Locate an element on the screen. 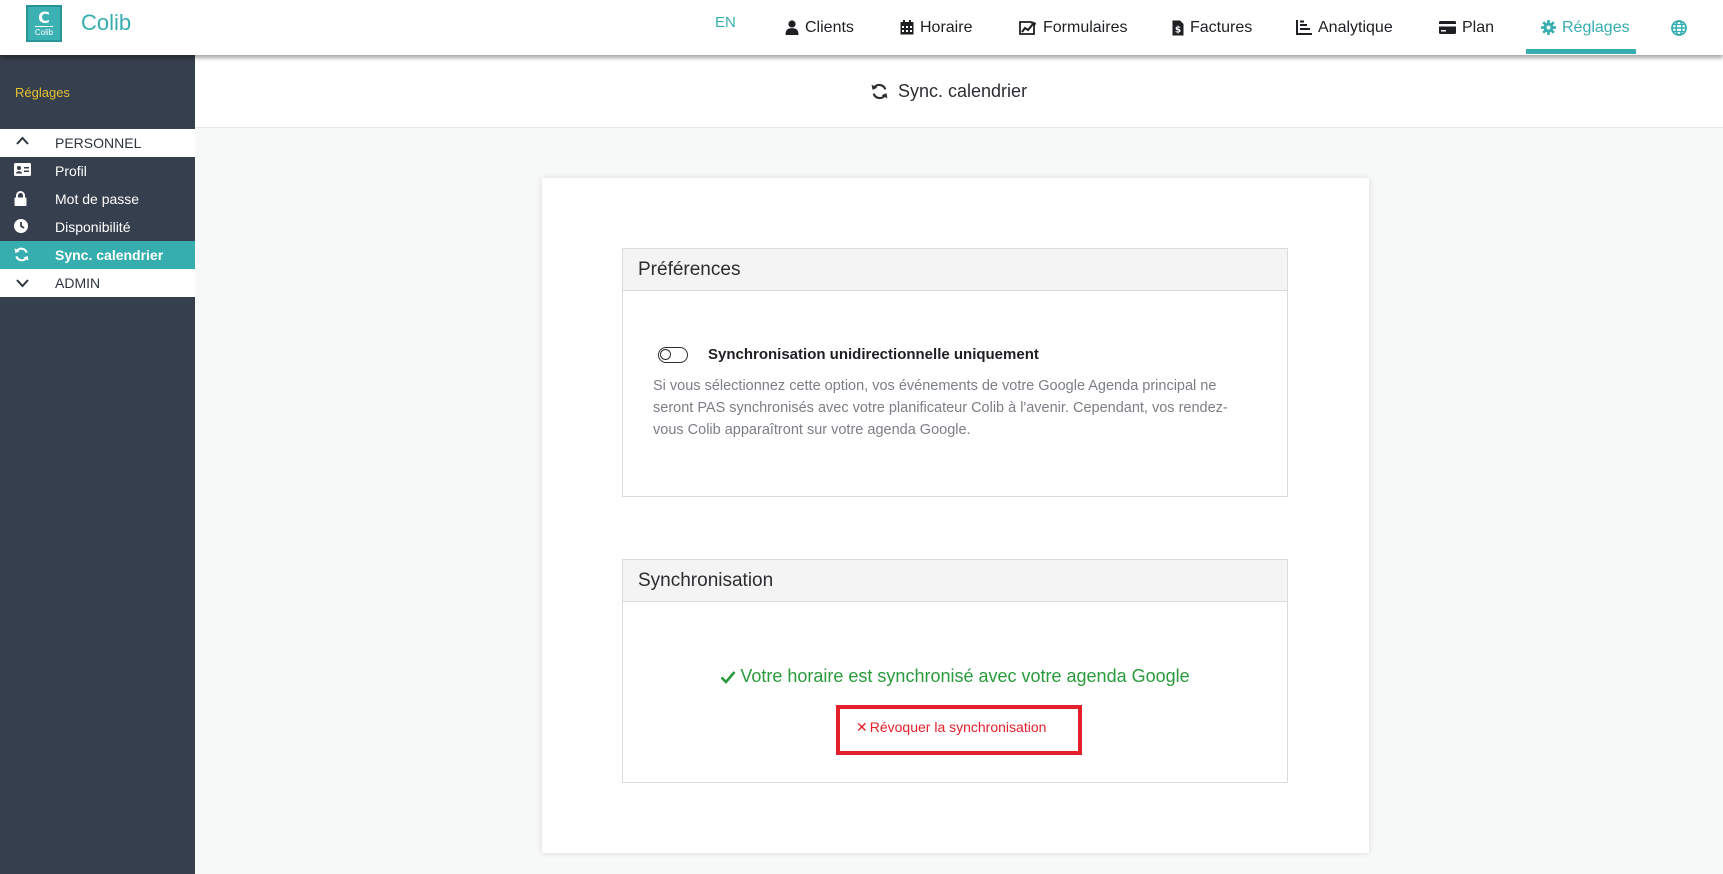 This screenshot has height=874, width=1723. nav-analytique: Analytique is located at coordinates (1344, 27).